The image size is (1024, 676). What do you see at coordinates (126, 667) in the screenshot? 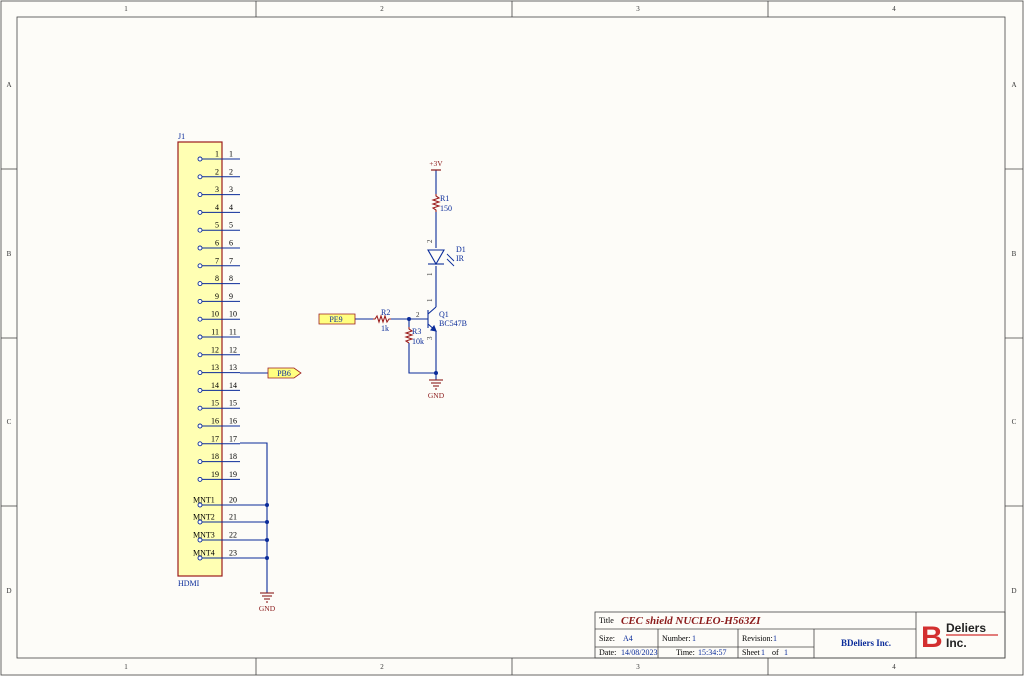
I see `zone-col-1-bottom: 1` at bounding box center [126, 667].